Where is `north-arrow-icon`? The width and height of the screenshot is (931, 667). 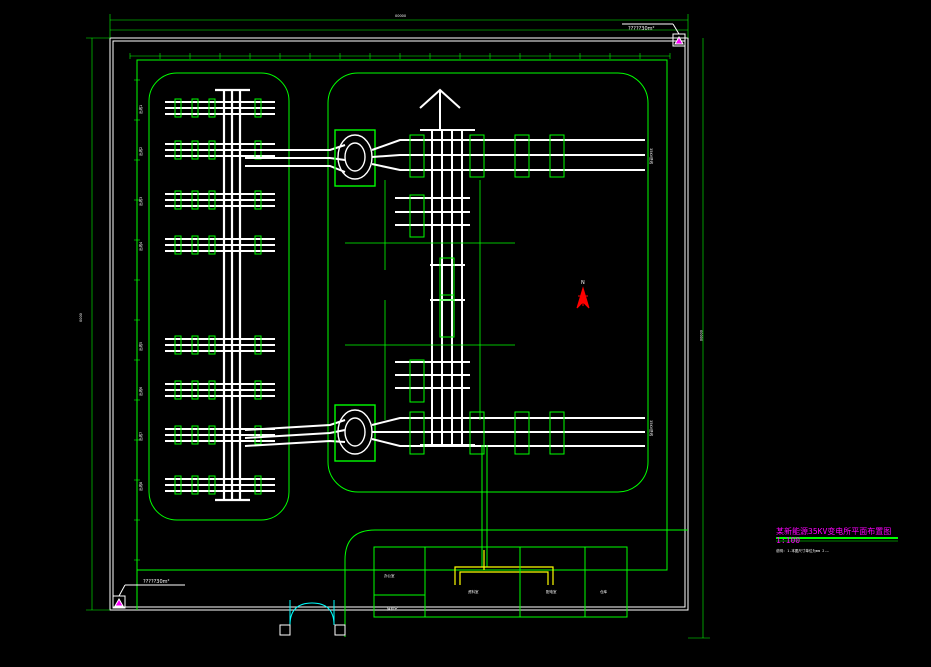 north-arrow-icon is located at coordinates (583, 297).